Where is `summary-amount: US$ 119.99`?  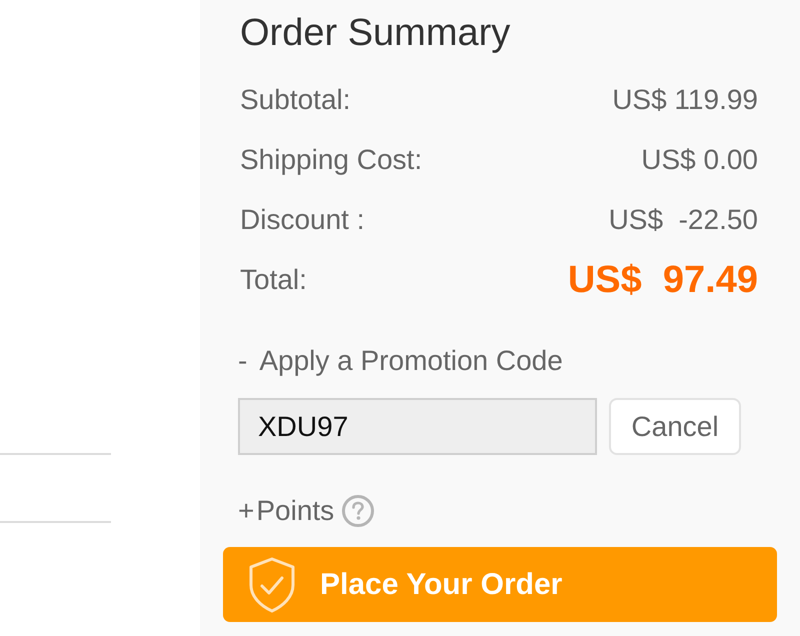
summary-amount: US$ 119.99 is located at coordinates (685, 100).